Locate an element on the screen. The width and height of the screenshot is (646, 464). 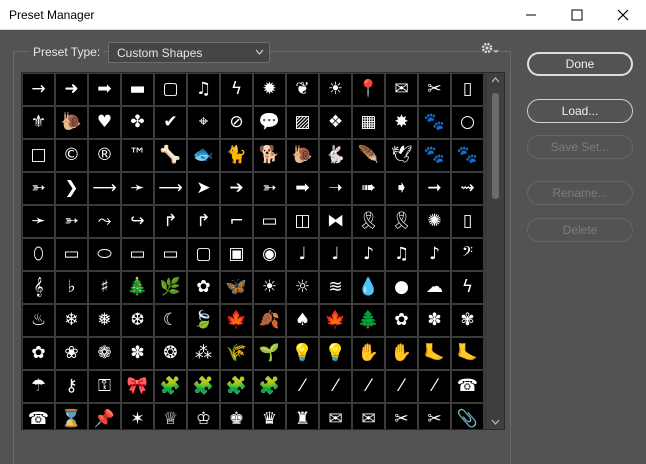
shape-thumbnail: ▢ is located at coordinates (203, 254).